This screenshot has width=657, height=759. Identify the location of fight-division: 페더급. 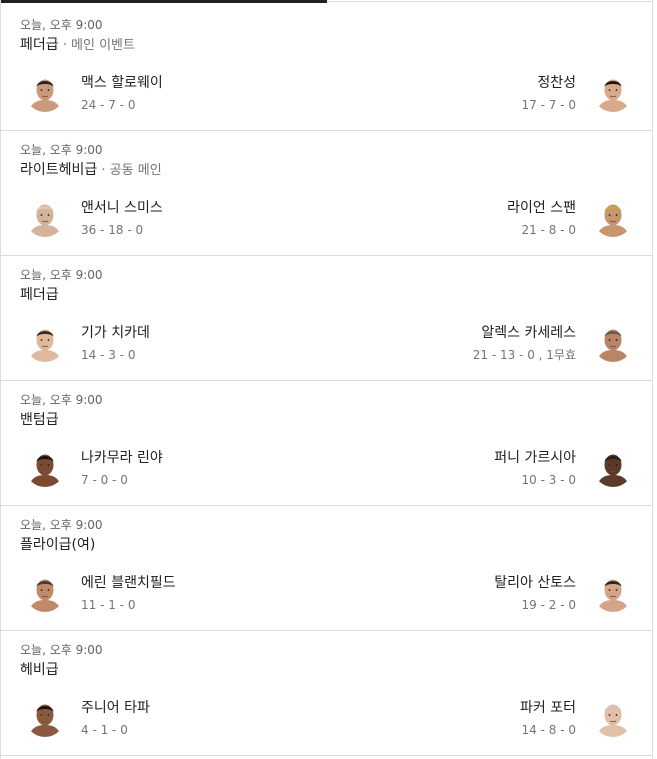
(39, 295).